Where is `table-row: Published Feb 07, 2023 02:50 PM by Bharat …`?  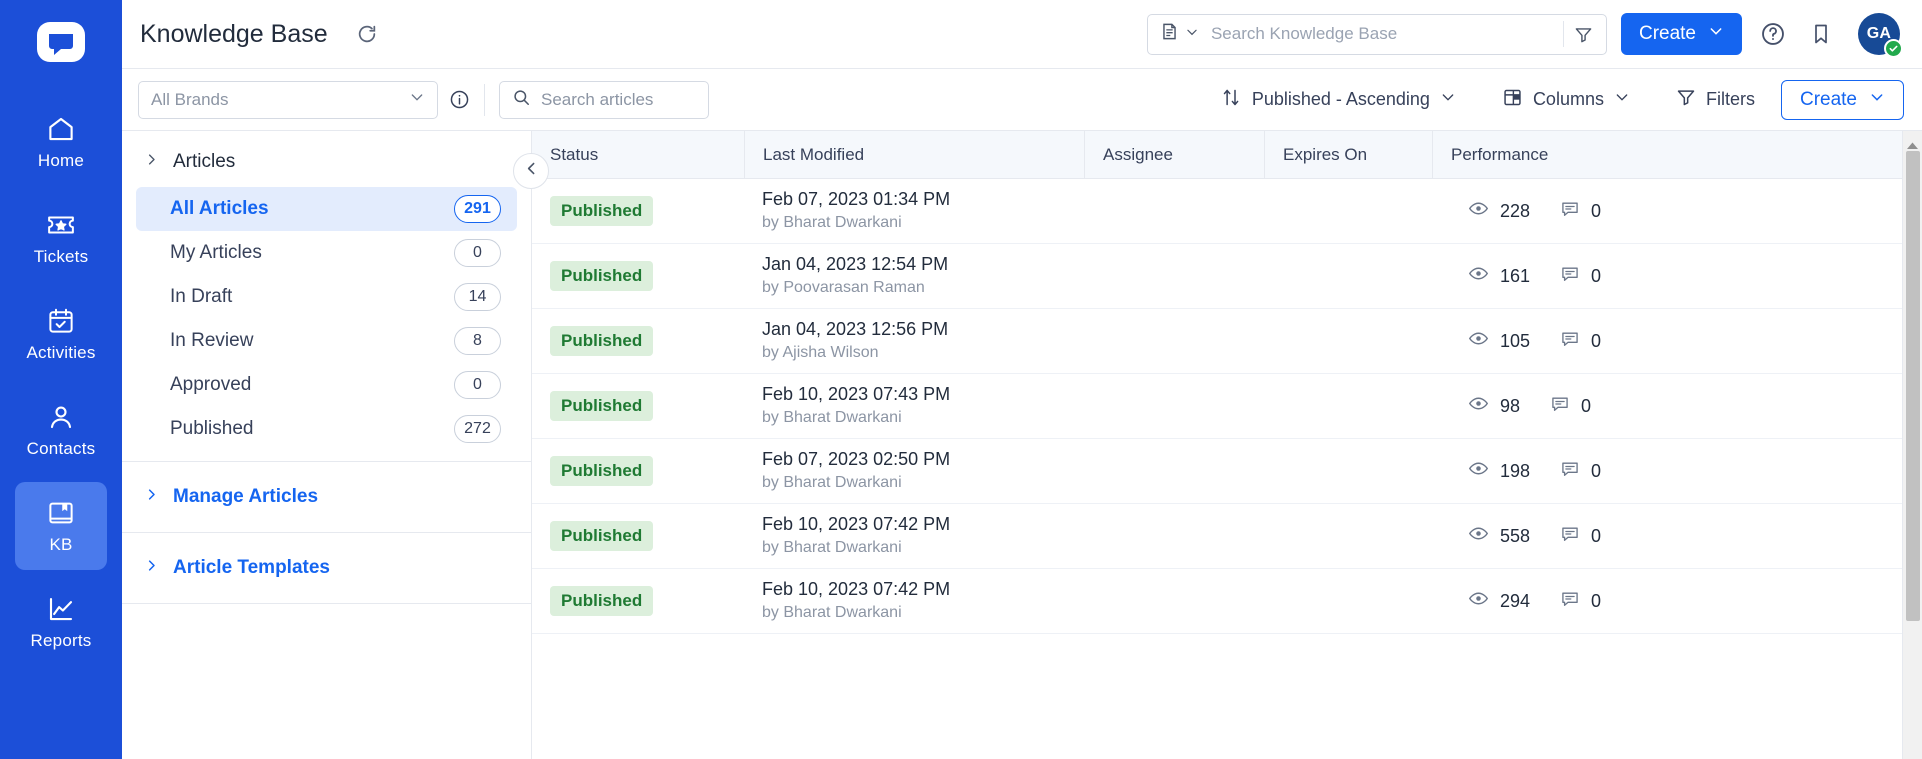 table-row: Published Feb 07, 2023 02:50 PM by Bharat … is located at coordinates (1217, 471).